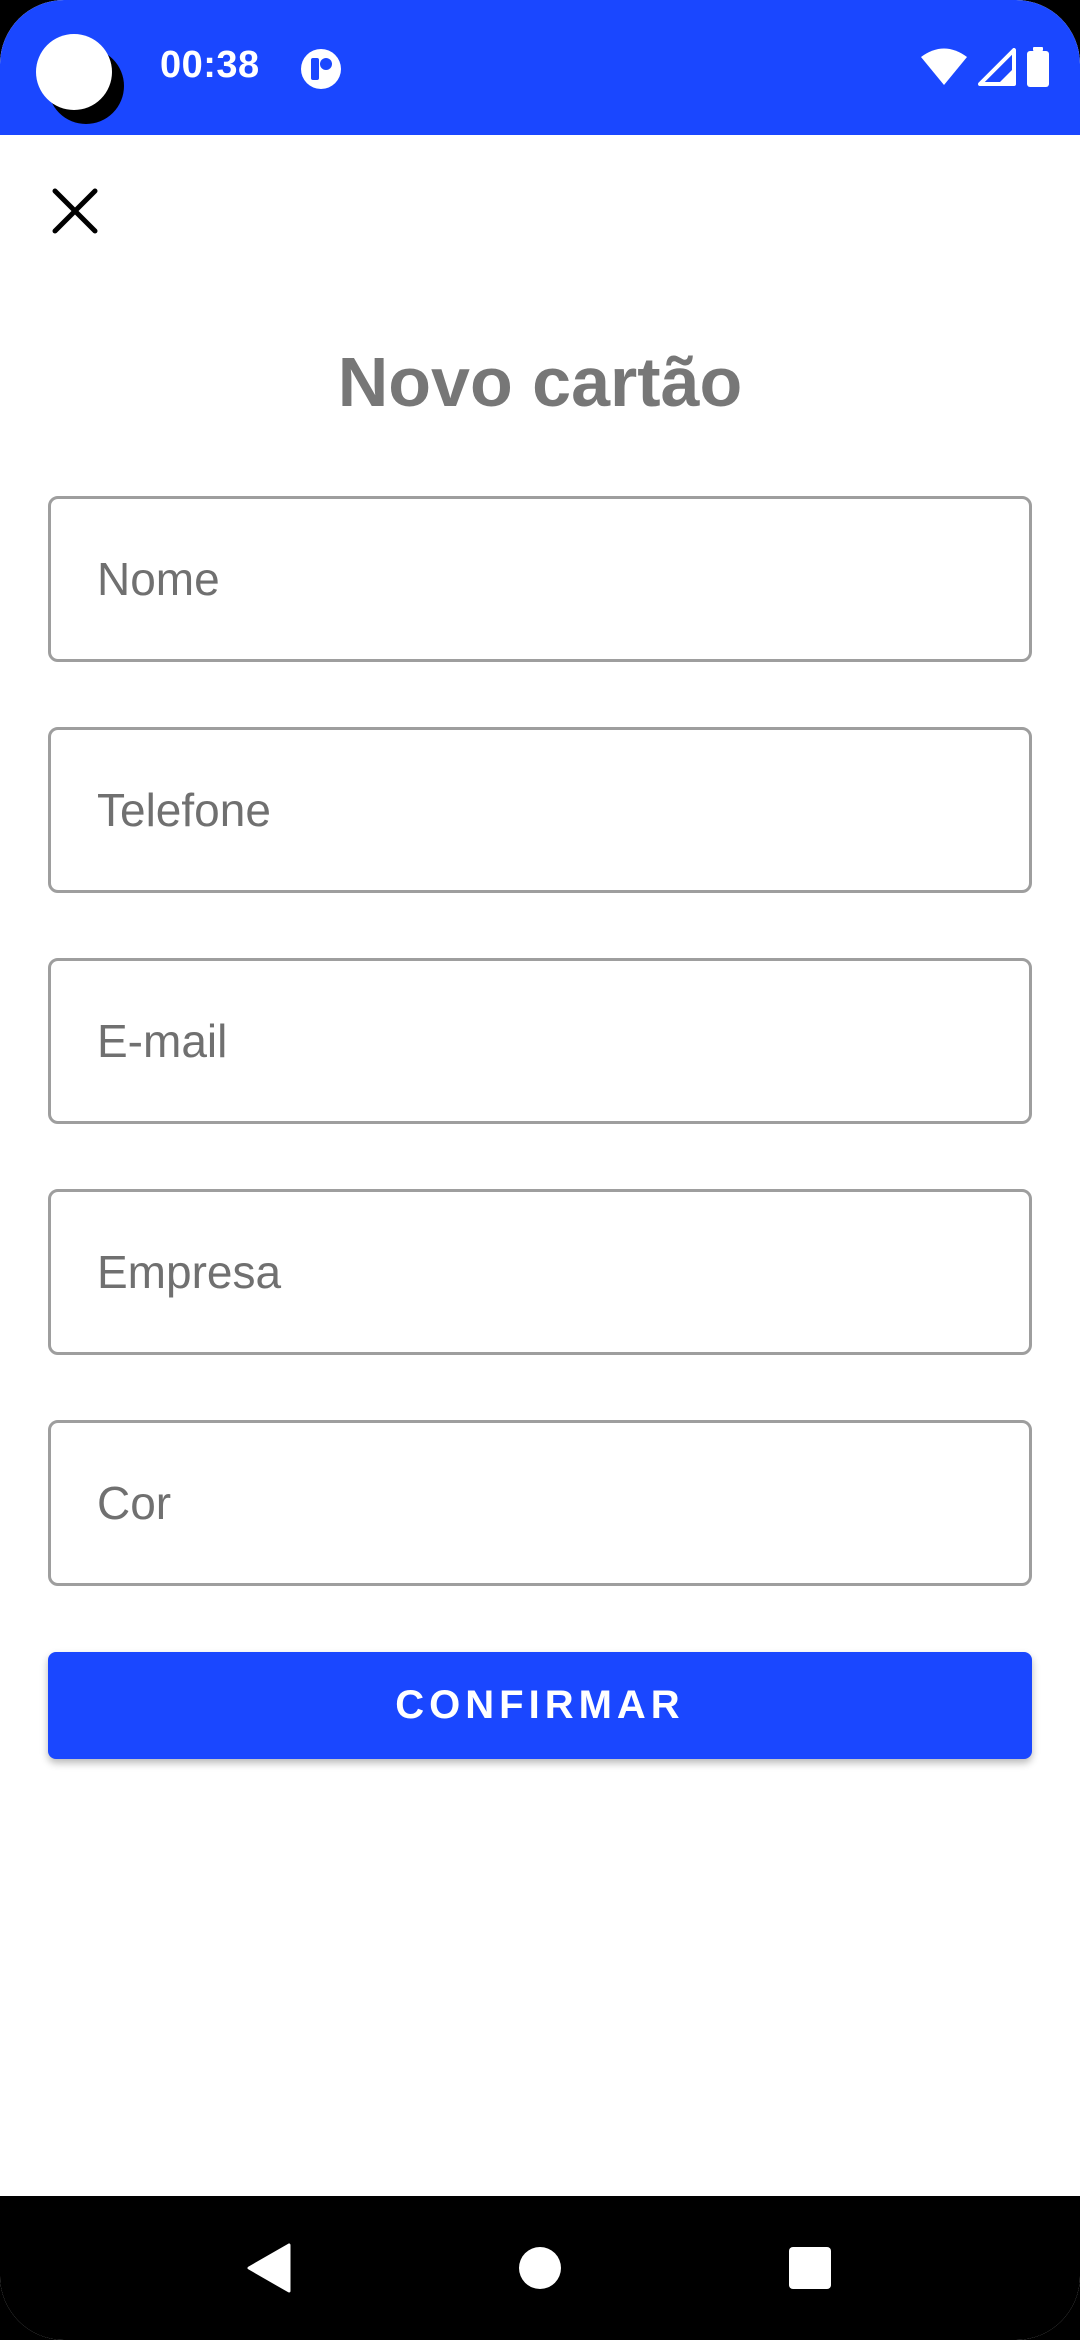 The image size is (1080, 2340). I want to click on cor-field, so click(540, 1503).